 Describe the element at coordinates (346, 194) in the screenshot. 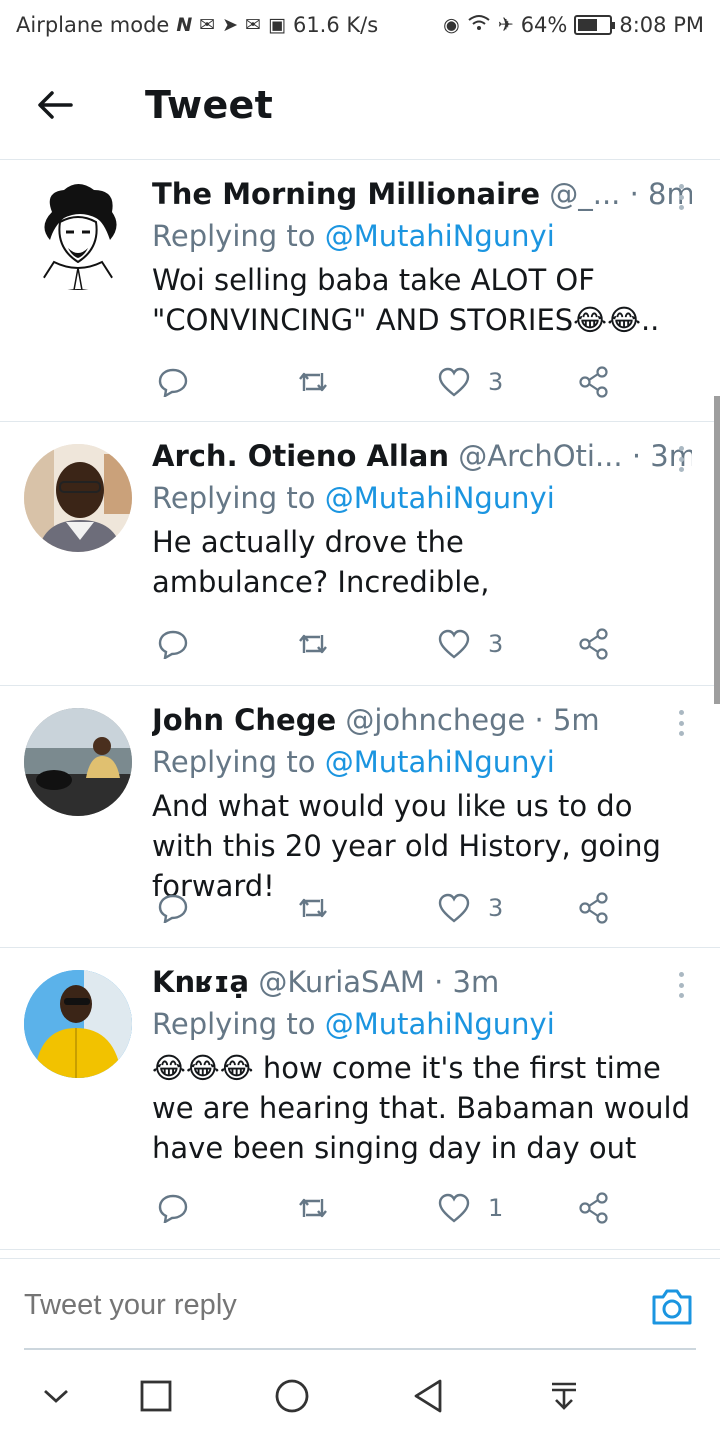

I see `author-name: The Morning Millionaire` at that location.